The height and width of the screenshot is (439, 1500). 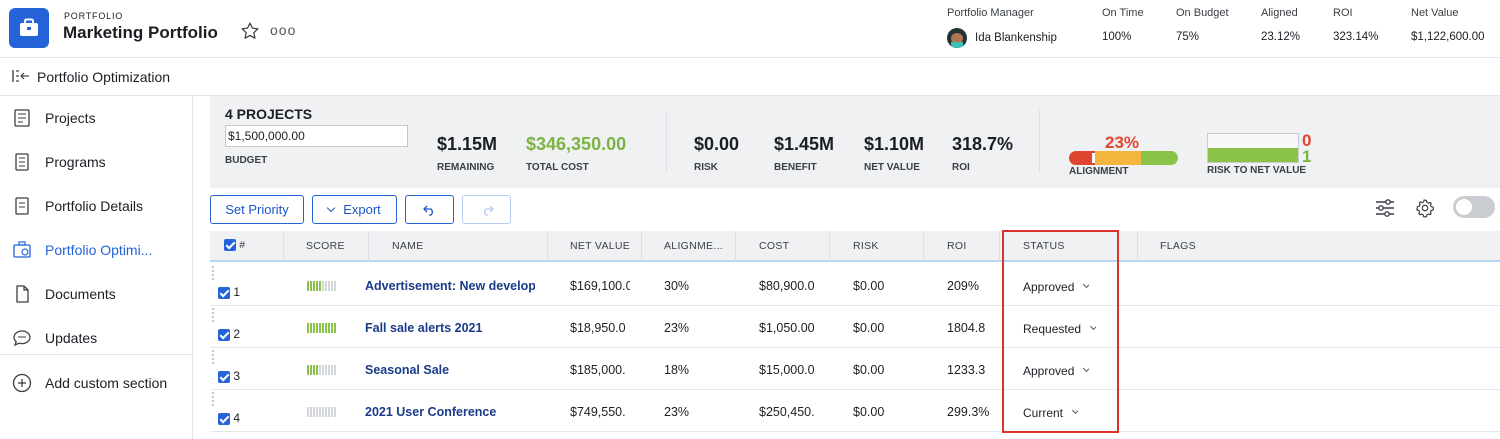 I want to click on sidebar-item-label: Projects, so click(x=70, y=118).